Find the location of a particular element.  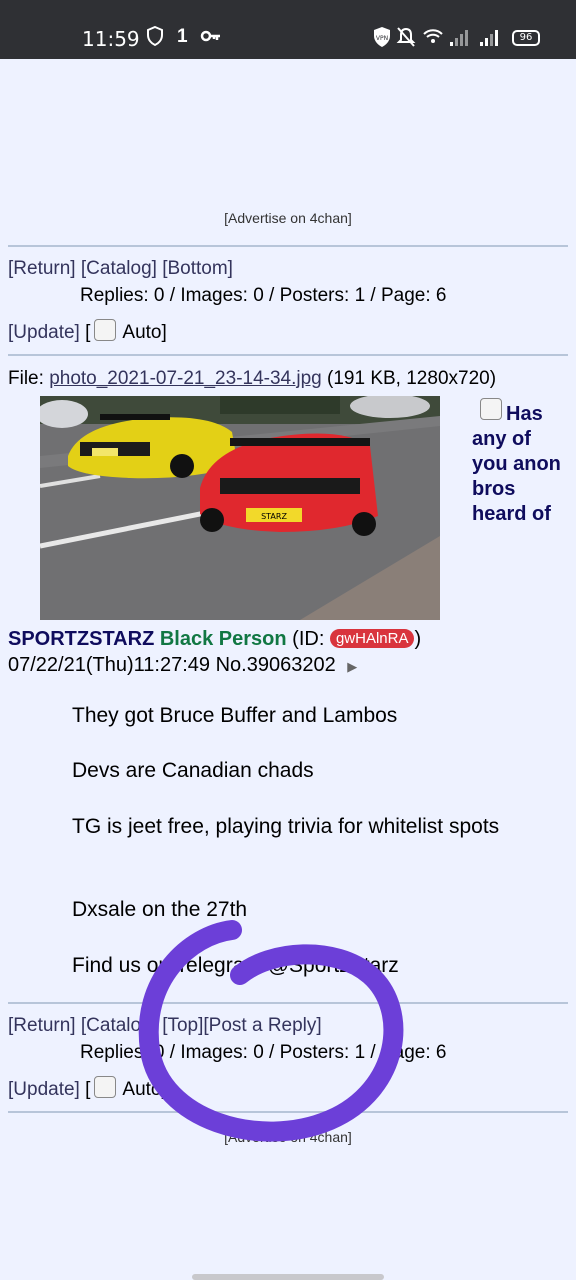

subject-line: Has is located at coordinates (524, 414).